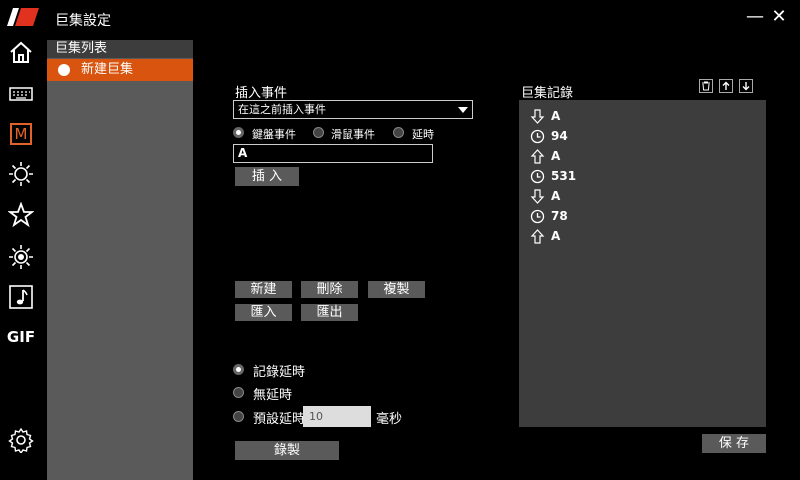 This screenshot has width=800, height=480. I want to click on radio-delay-event-label: 延時, so click(423, 134).